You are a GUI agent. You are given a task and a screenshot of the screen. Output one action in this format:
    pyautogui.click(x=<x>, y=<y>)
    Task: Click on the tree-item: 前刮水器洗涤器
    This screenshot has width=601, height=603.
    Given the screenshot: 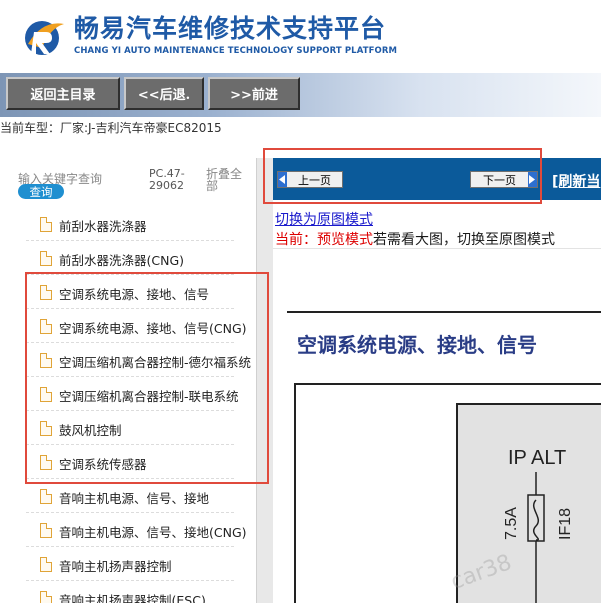 What is the action you would take?
    pyautogui.click(x=128, y=224)
    